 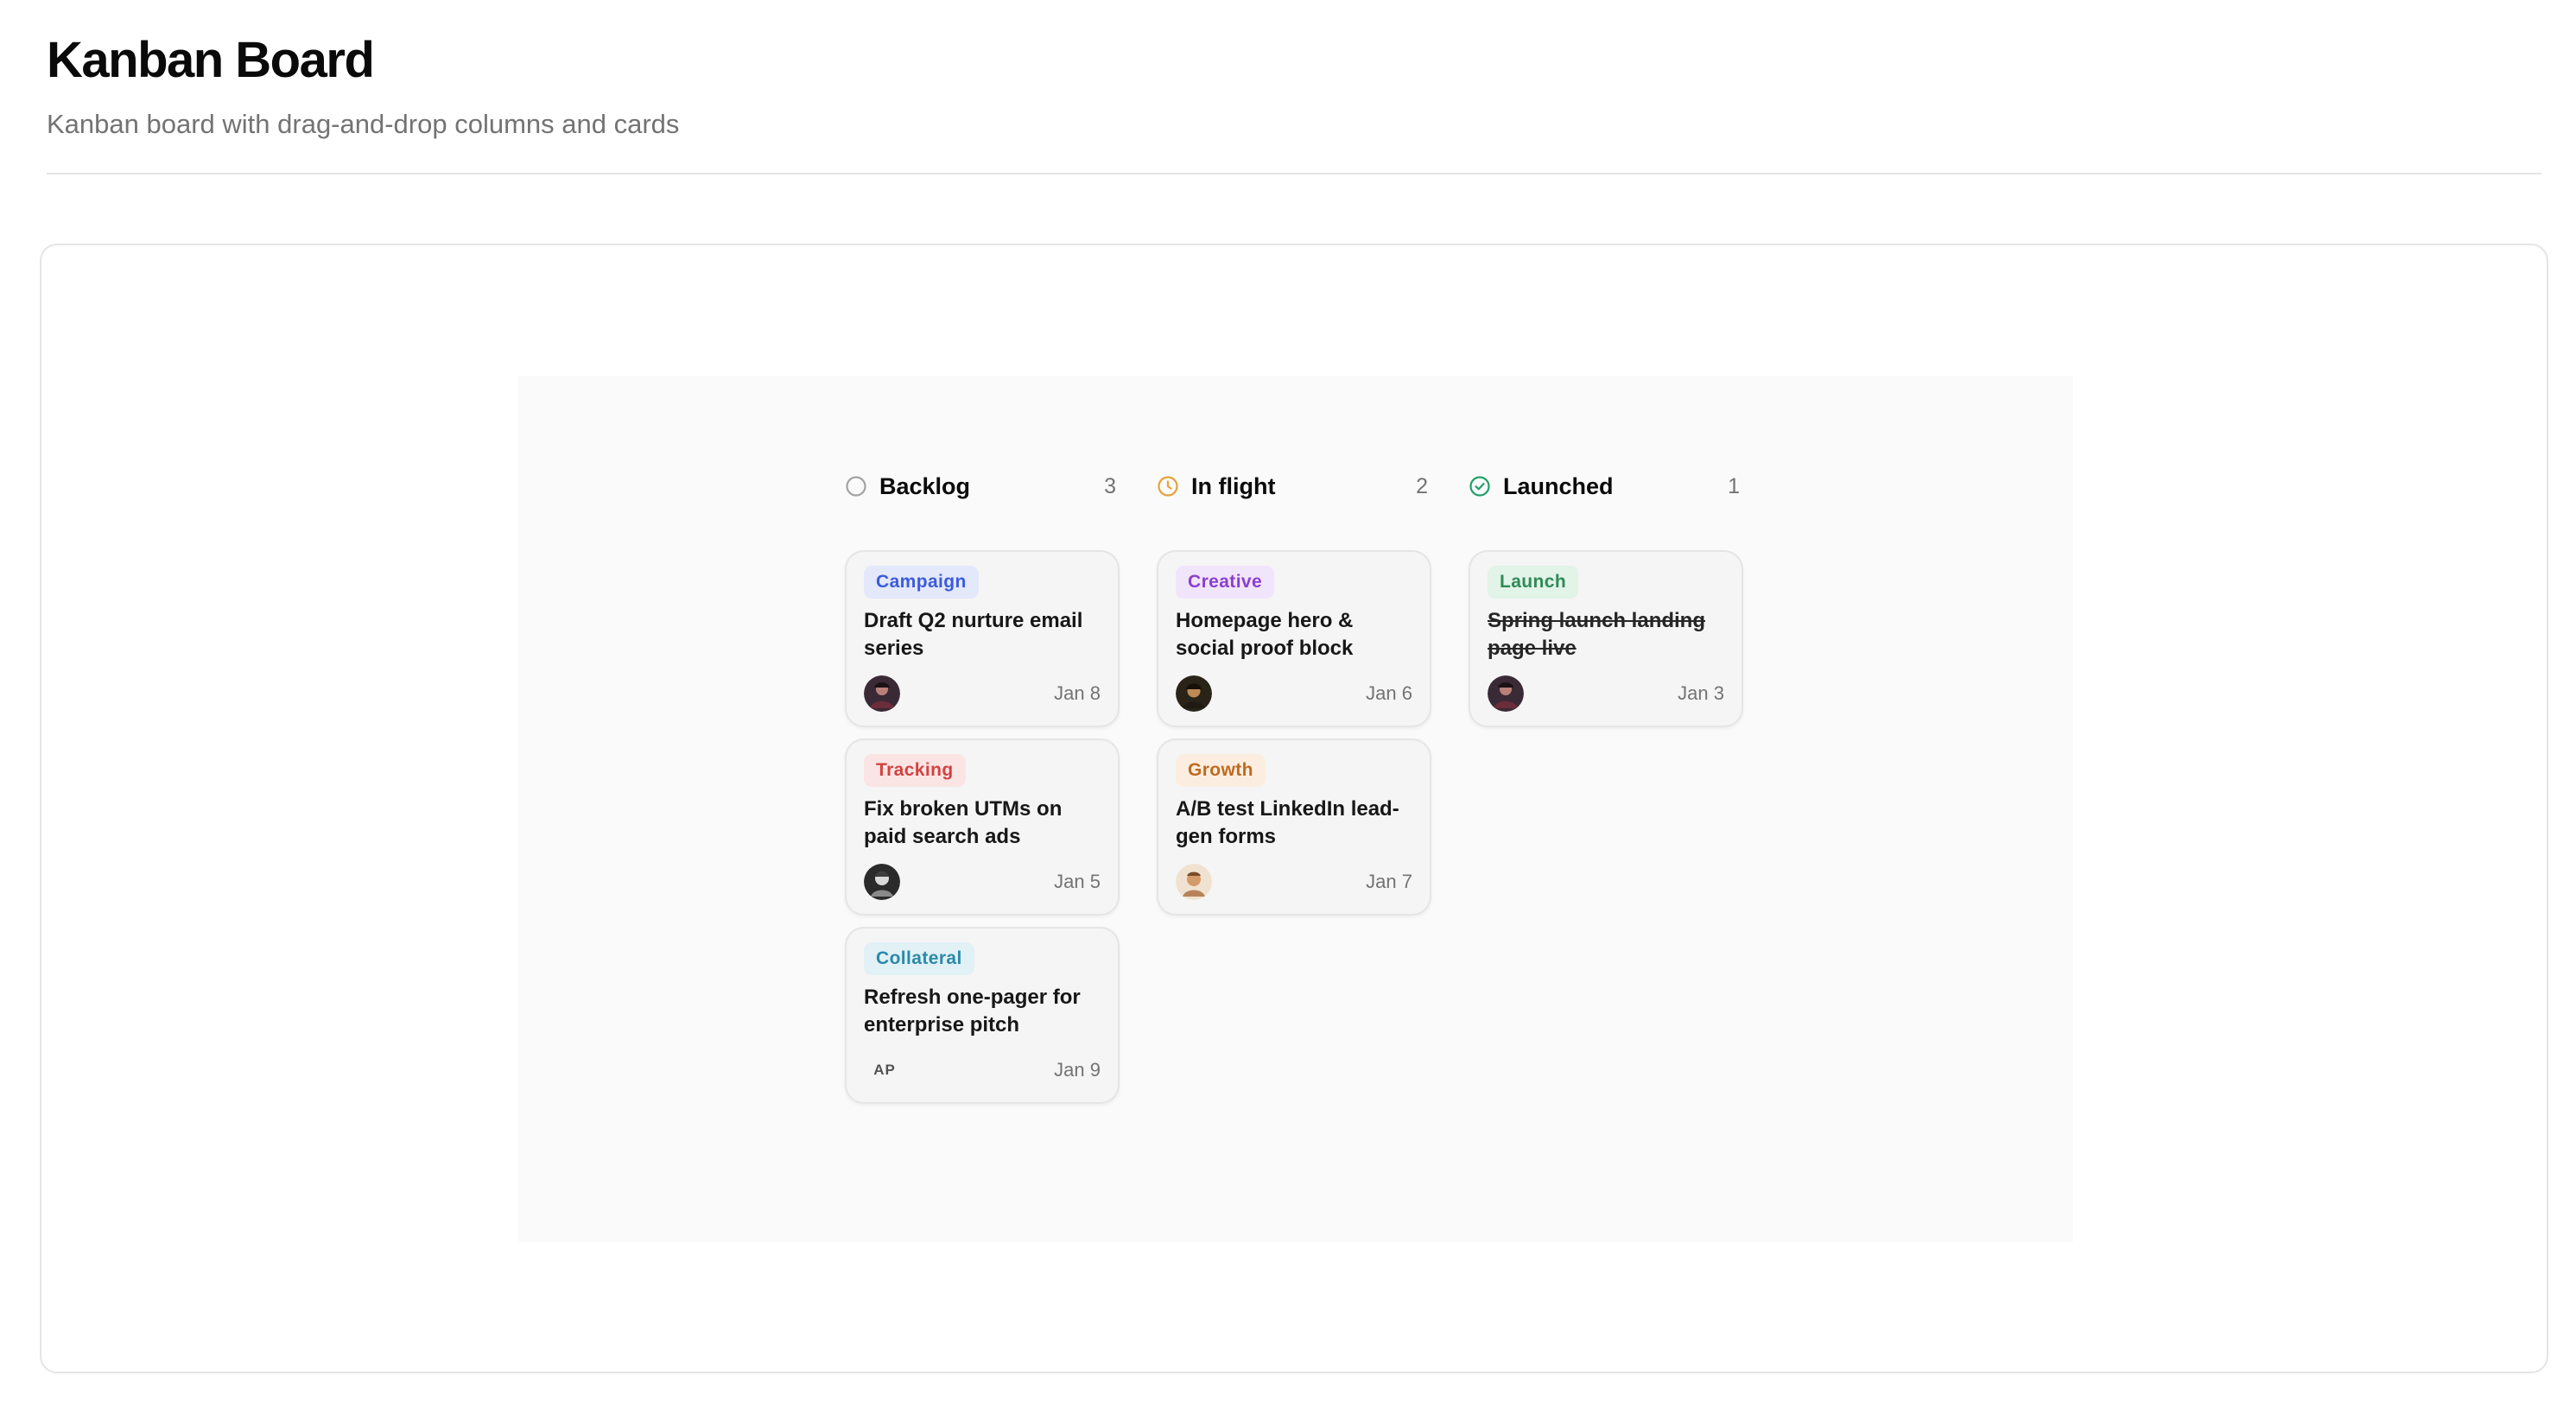 I want to click on card-title: Fix broken UTMs on paid search ads, so click(x=963, y=822).